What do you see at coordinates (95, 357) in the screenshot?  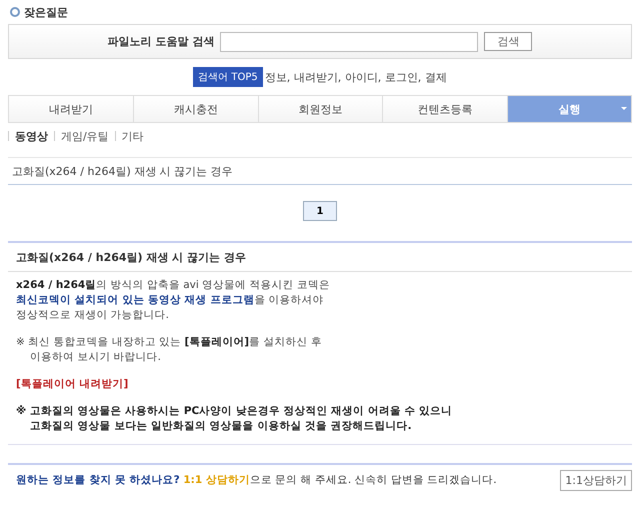 I see `answer-text: 이용하여 보시기 바랍니다.` at bounding box center [95, 357].